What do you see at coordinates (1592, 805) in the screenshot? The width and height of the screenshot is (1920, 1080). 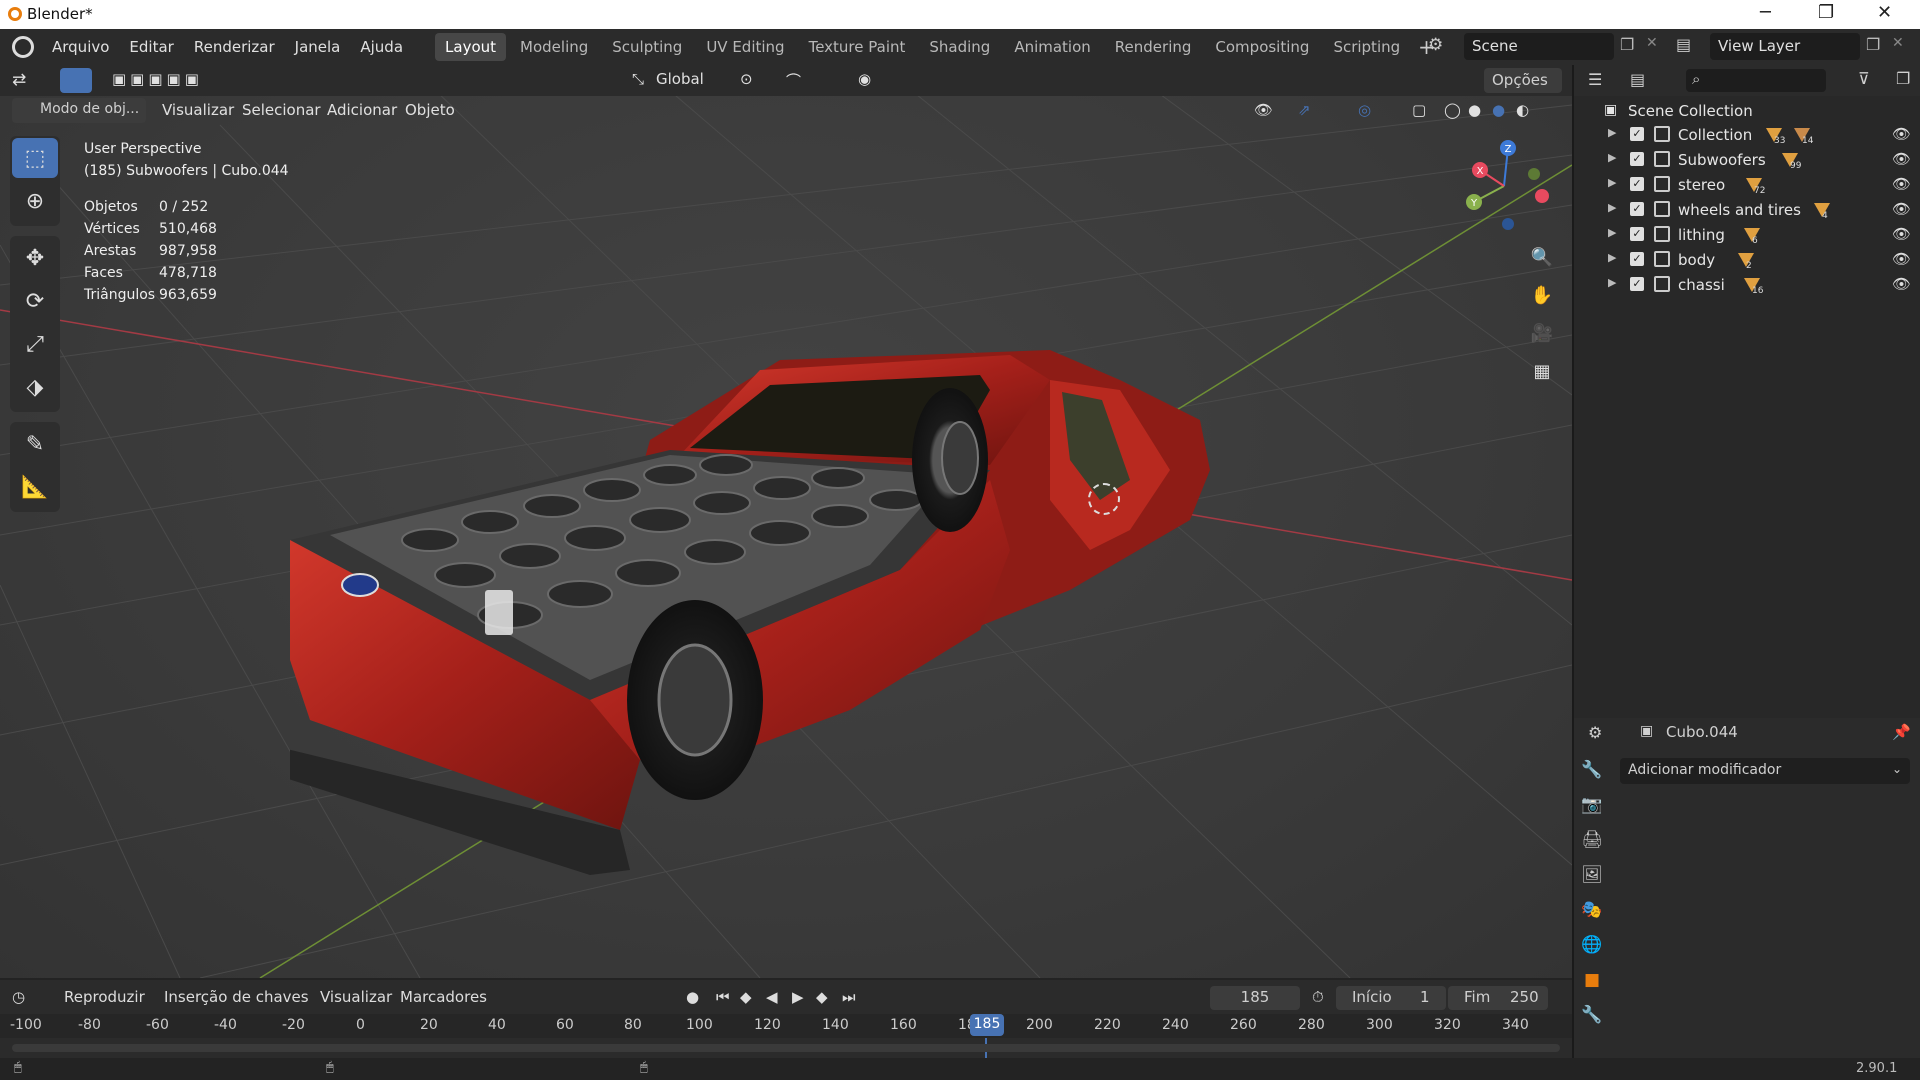 I see `render-settings-icon: 📷` at bounding box center [1592, 805].